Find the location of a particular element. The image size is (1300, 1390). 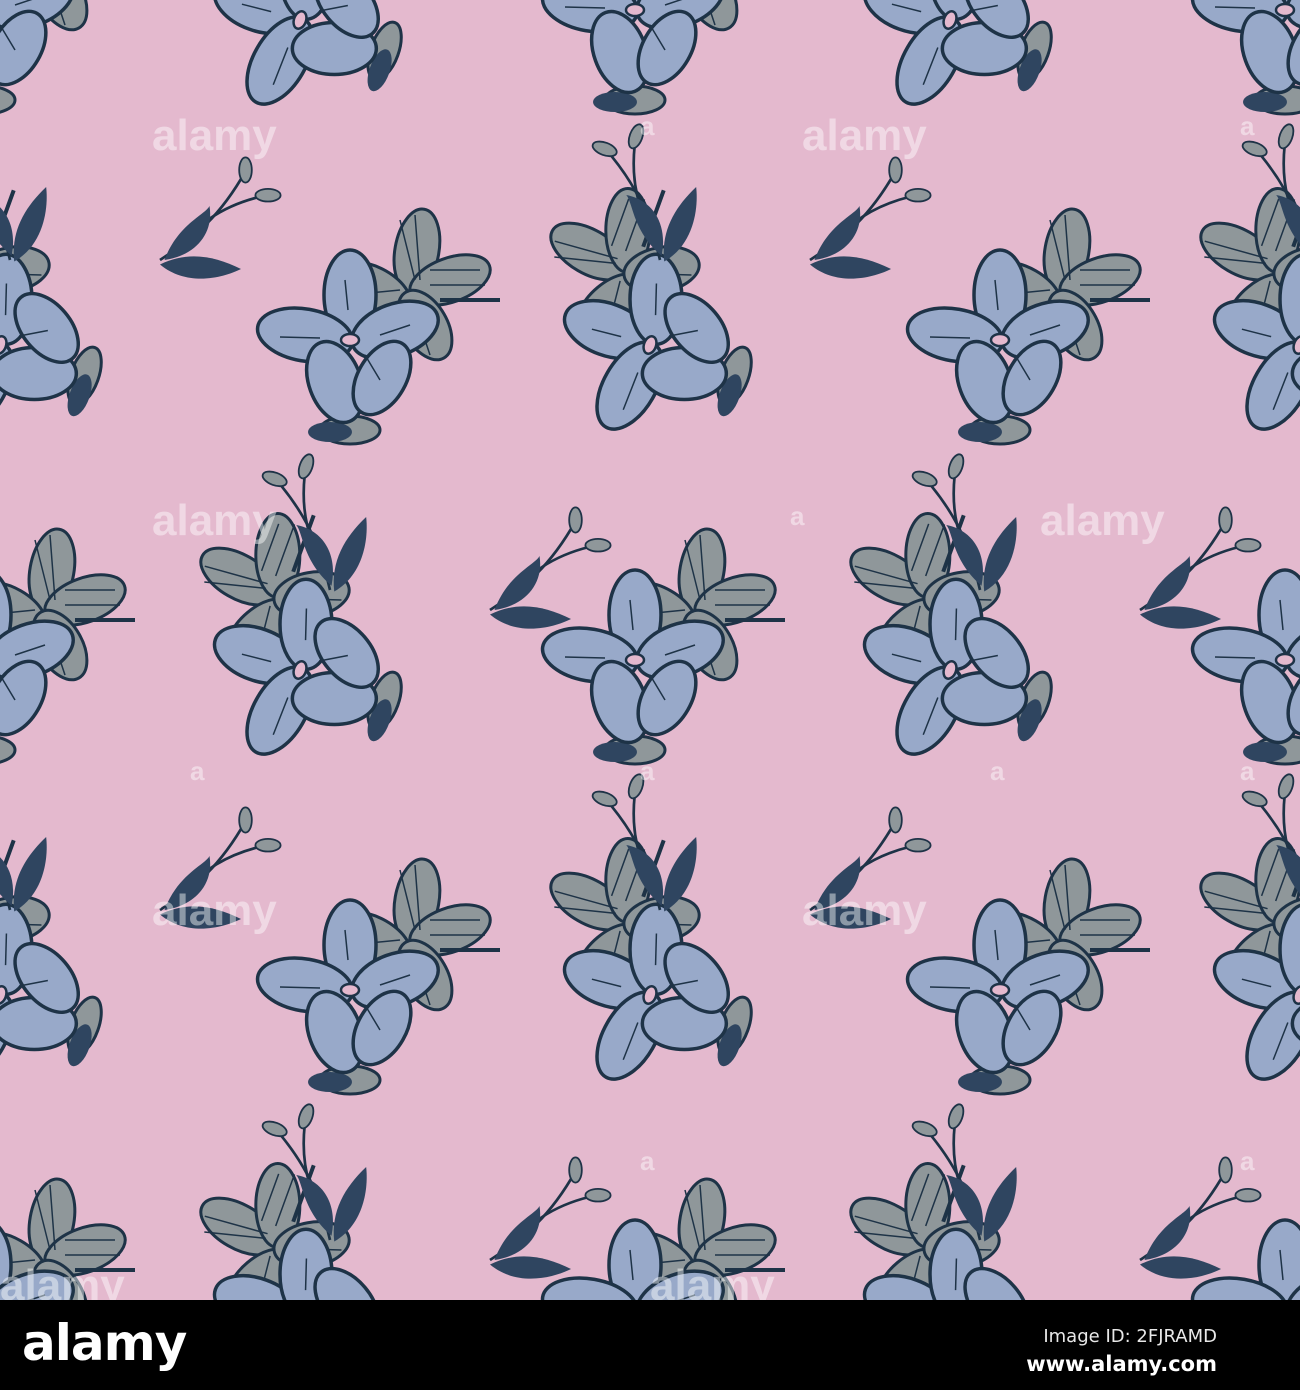

footer-bar: alamy Image ID: 2FJRAMD www.alamy.com is located at coordinates (650, 1345).